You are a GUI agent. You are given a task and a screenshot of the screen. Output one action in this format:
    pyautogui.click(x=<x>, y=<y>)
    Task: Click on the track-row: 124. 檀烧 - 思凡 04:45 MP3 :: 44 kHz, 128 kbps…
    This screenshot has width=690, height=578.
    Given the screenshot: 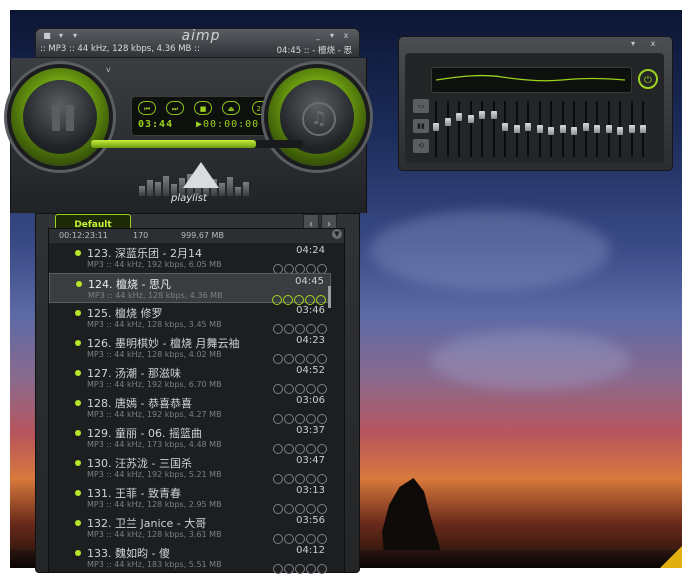 What is the action you would take?
    pyautogui.click(x=190, y=289)
    